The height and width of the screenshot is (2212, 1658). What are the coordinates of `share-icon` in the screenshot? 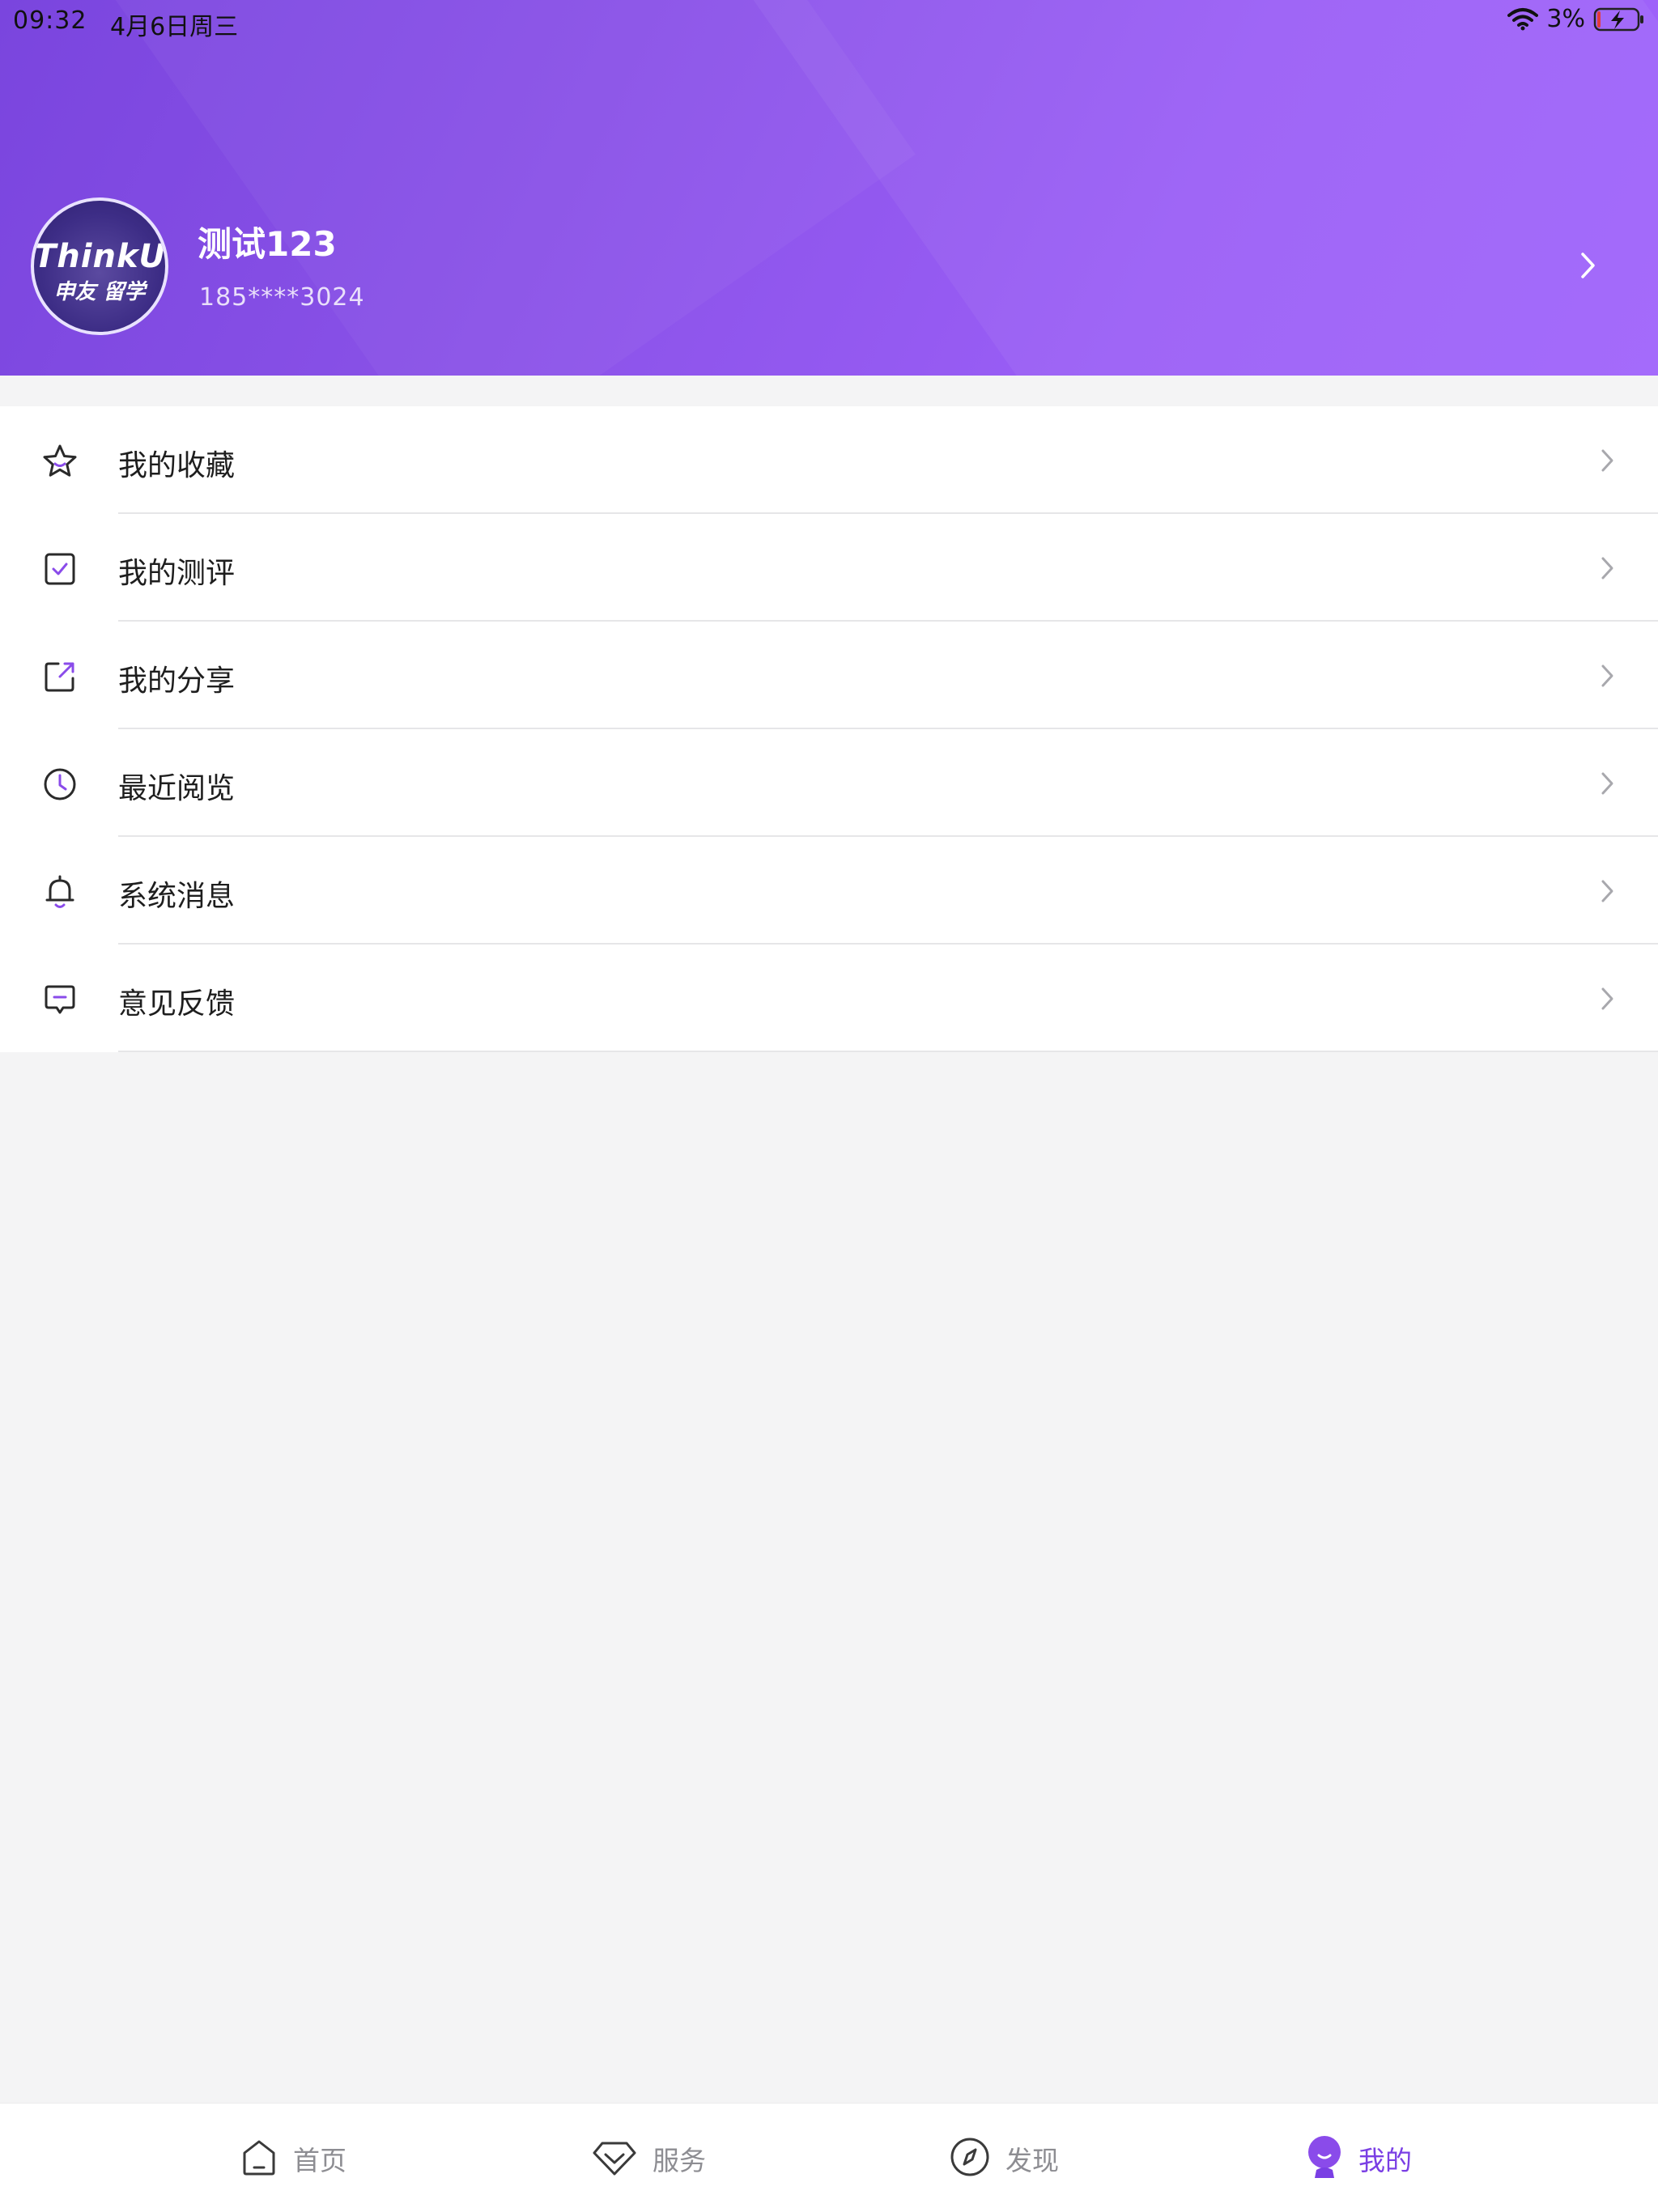 It's located at (59, 676).